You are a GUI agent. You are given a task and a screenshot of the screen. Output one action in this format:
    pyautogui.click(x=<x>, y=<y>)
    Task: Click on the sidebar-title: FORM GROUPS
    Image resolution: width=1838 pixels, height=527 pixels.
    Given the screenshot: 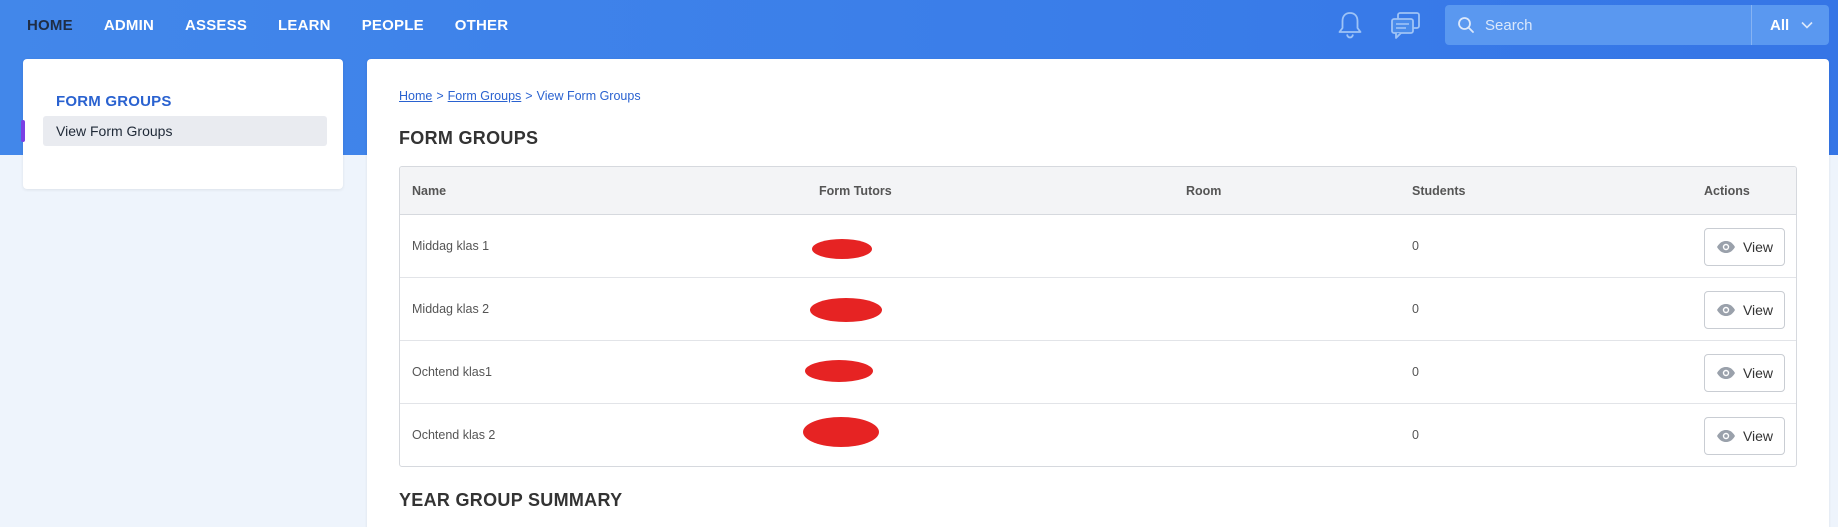 What is the action you would take?
    pyautogui.click(x=114, y=101)
    